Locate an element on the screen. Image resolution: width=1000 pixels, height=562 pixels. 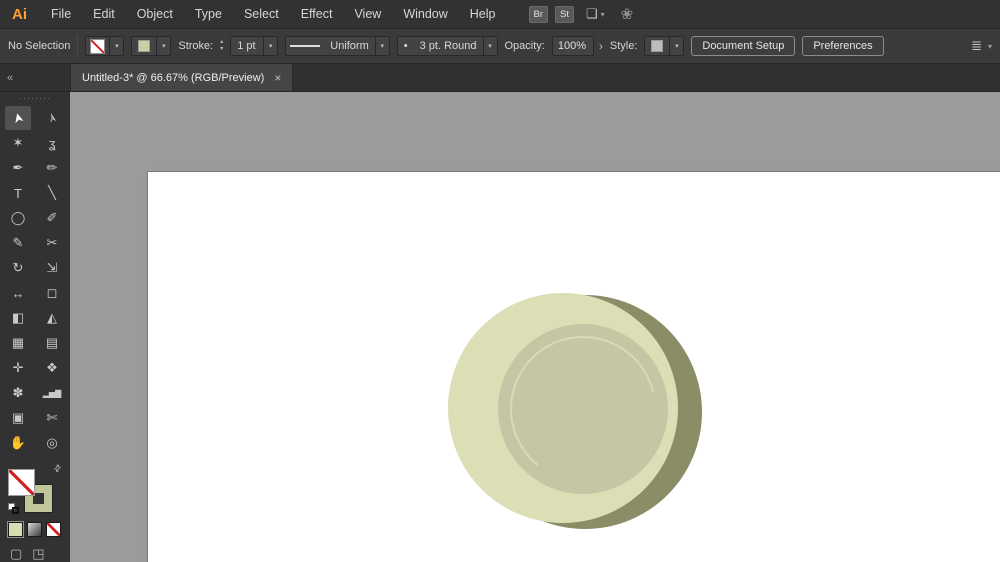
gradient-tool: ▤ is located at coordinates (52, 343).